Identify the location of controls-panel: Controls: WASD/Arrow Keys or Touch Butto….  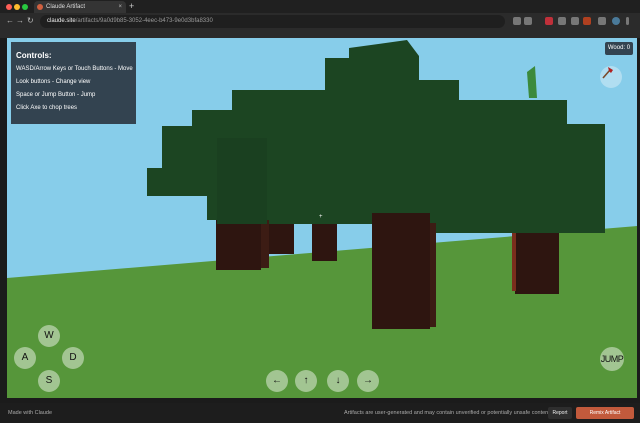
(73, 83).